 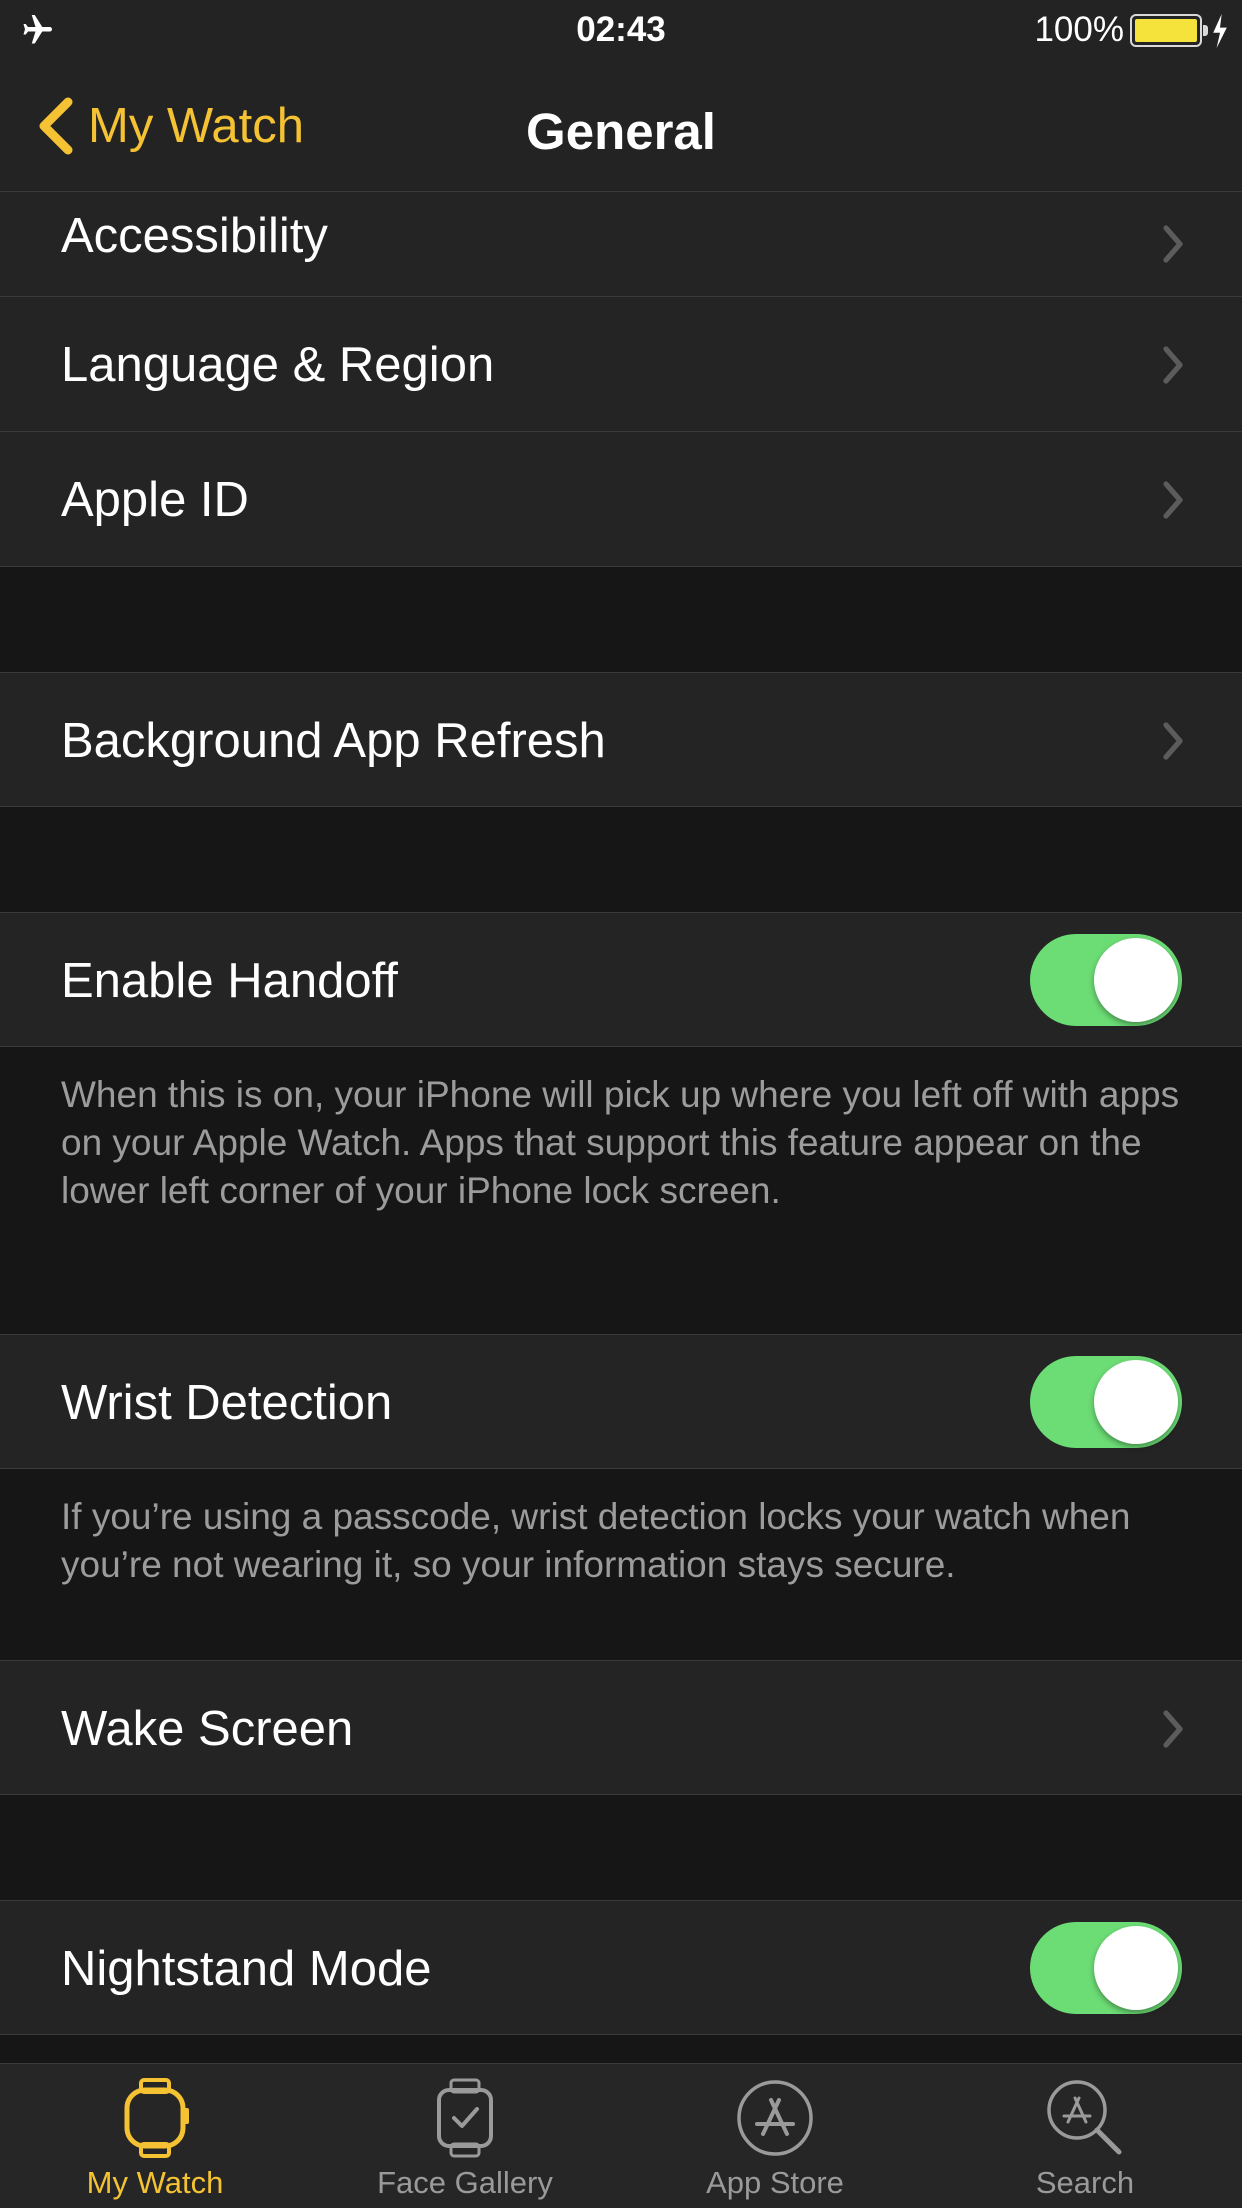 What do you see at coordinates (1169, 30) in the screenshot?
I see `battery-icon` at bounding box center [1169, 30].